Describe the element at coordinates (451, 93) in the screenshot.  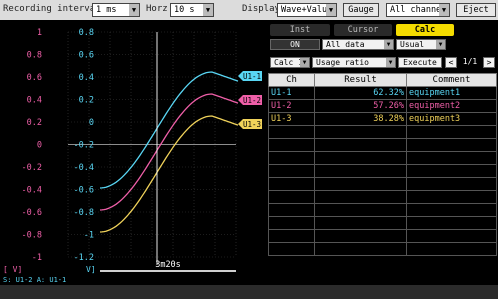
I see `table-cell-comment: equipment1` at that location.